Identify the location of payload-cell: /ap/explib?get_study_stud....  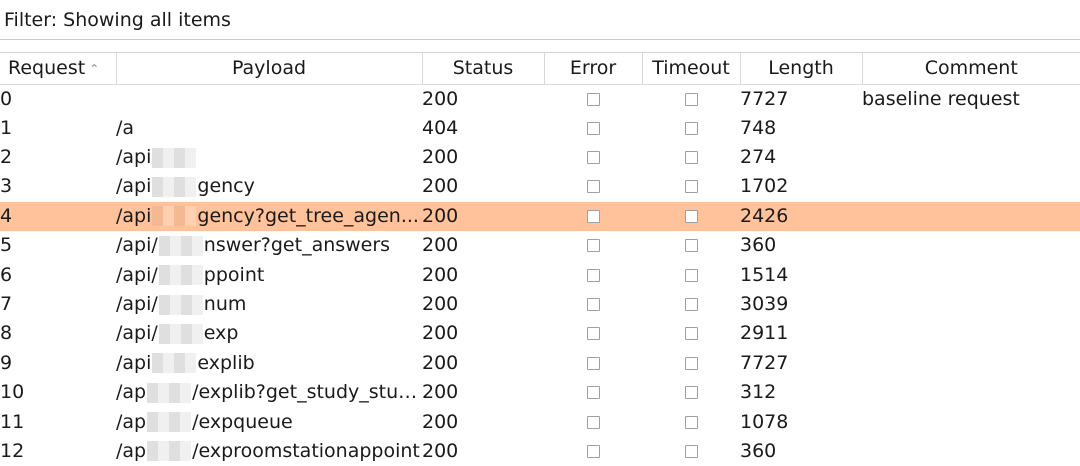
(269, 392).